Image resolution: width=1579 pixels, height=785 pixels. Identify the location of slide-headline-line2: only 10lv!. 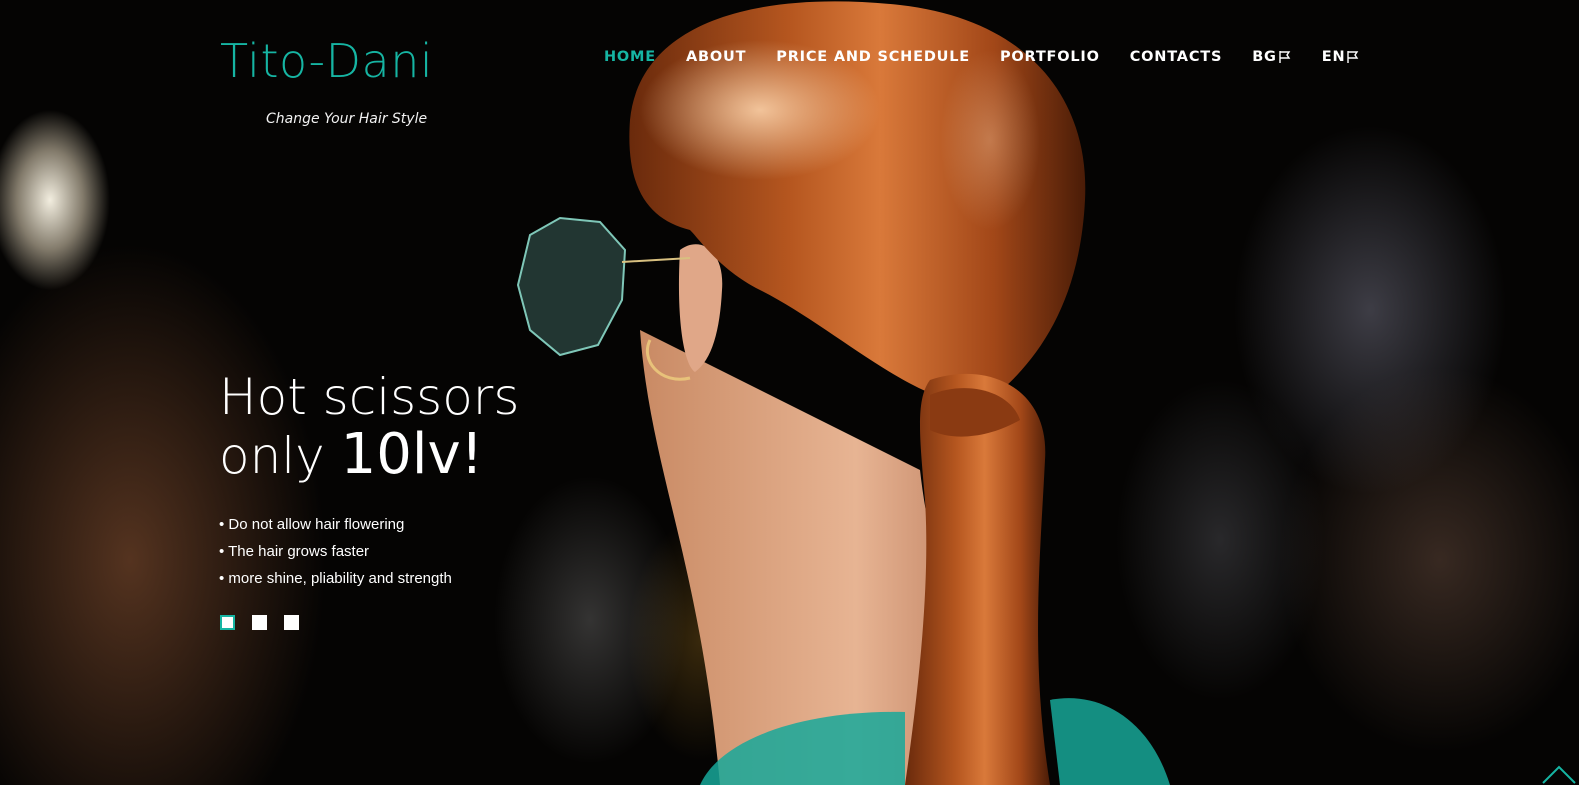
(369, 456).